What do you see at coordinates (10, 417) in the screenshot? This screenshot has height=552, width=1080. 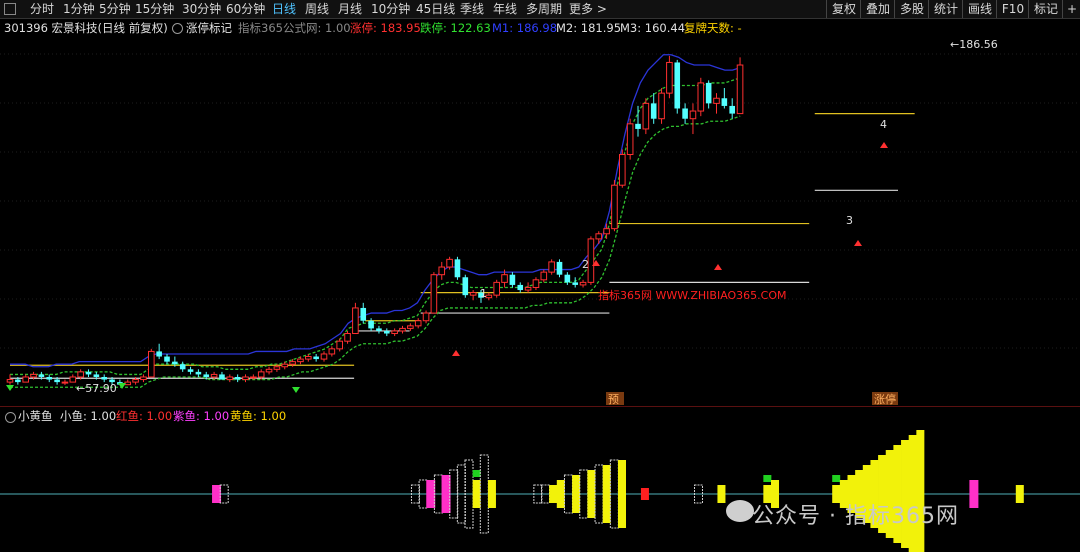 I see `lower-toggle-icon` at bounding box center [10, 417].